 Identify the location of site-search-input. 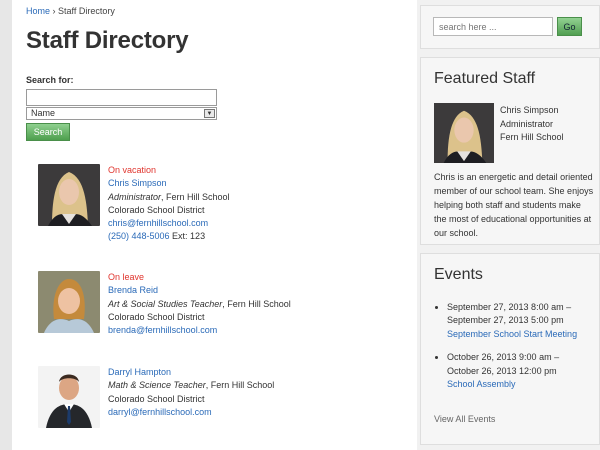
(493, 26).